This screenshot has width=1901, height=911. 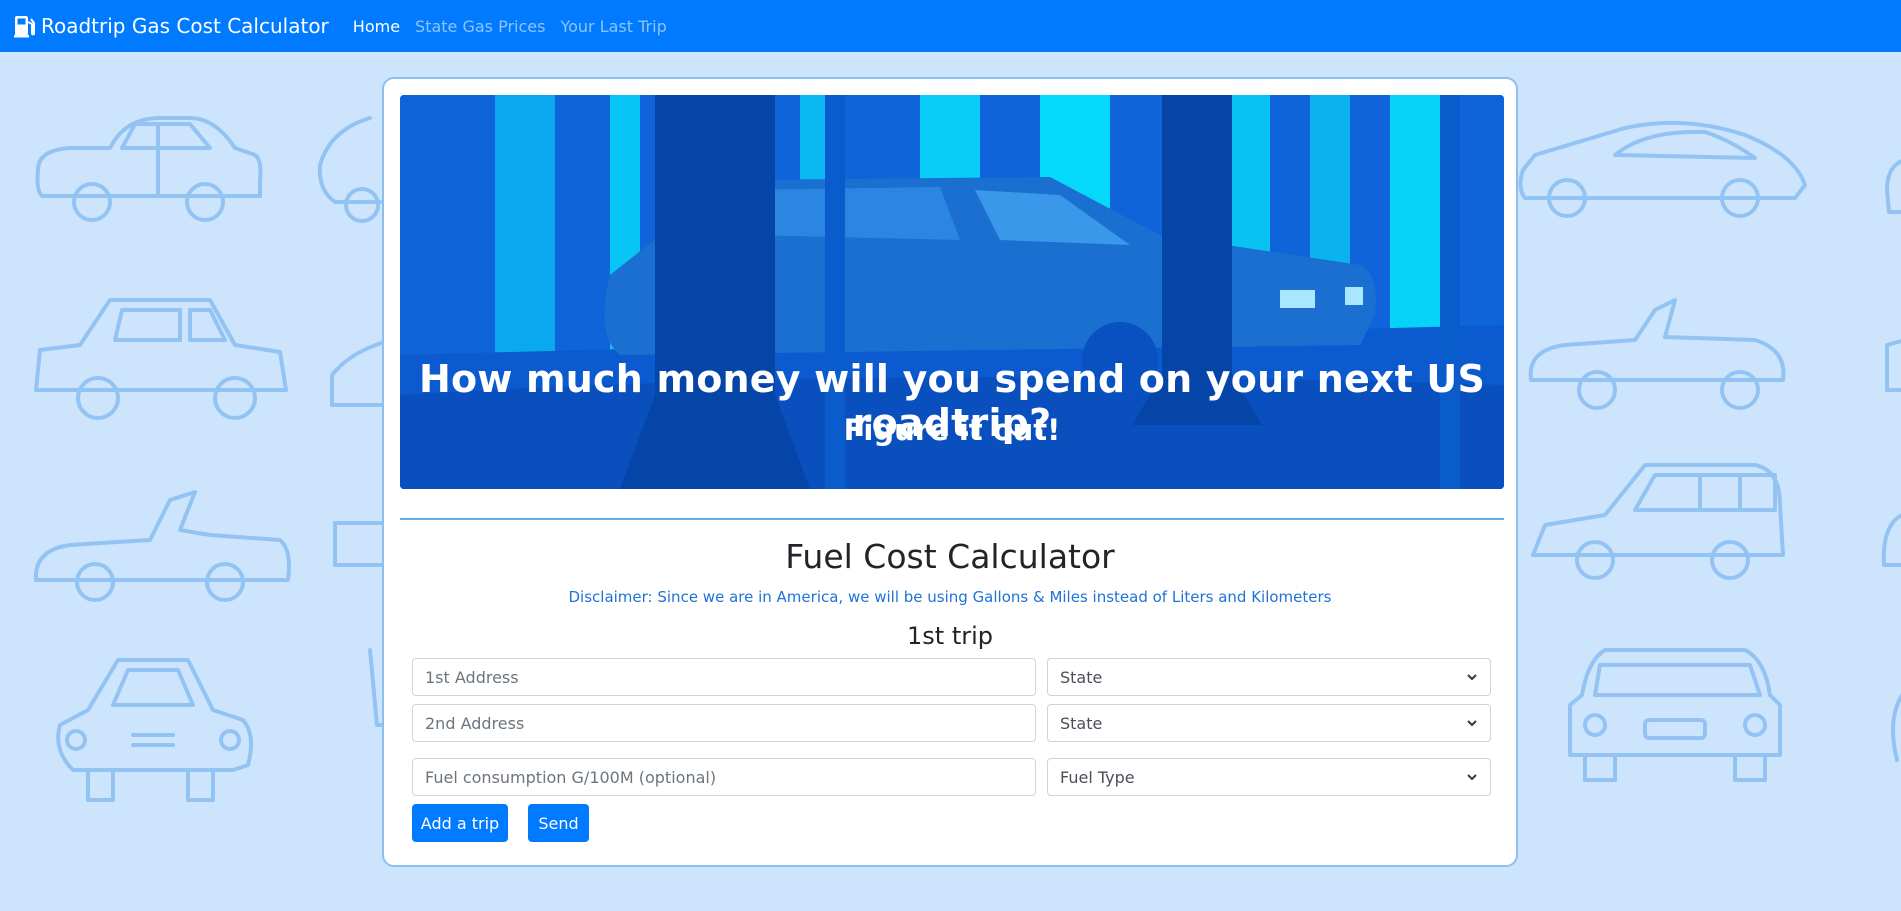 I want to click on address1-placeholder: 1st Address, so click(x=472, y=677).